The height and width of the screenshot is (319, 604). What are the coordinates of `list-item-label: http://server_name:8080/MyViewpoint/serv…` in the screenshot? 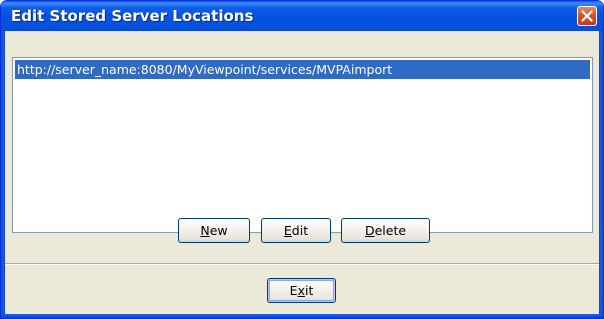 It's located at (205, 69).